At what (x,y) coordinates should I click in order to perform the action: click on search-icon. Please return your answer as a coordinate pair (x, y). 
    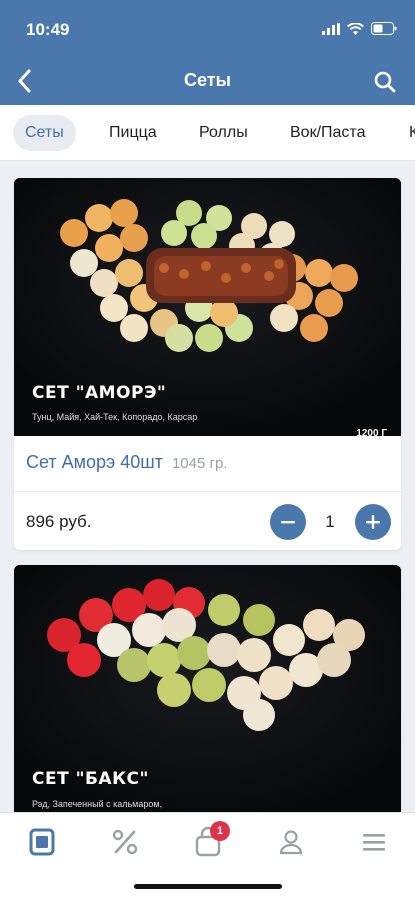
    Looking at the image, I should click on (385, 82).